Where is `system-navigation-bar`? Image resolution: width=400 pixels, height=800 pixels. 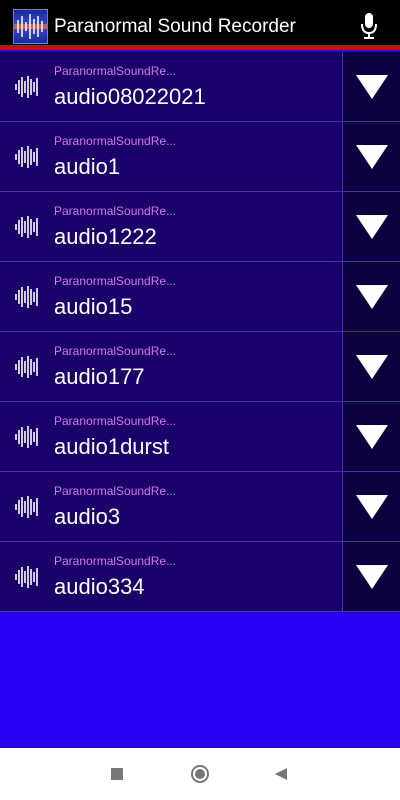
system-navigation-bar is located at coordinates (200, 774).